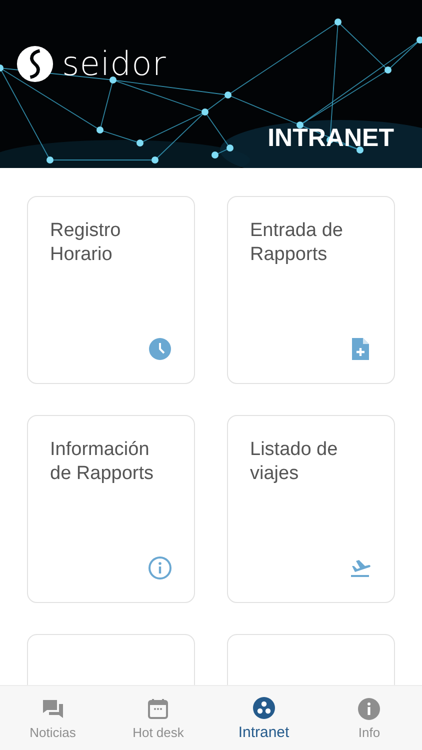 The image size is (422, 750). Describe the element at coordinates (111, 290) in the screenshot. I see `menu-card: Registro Horario` at that location.